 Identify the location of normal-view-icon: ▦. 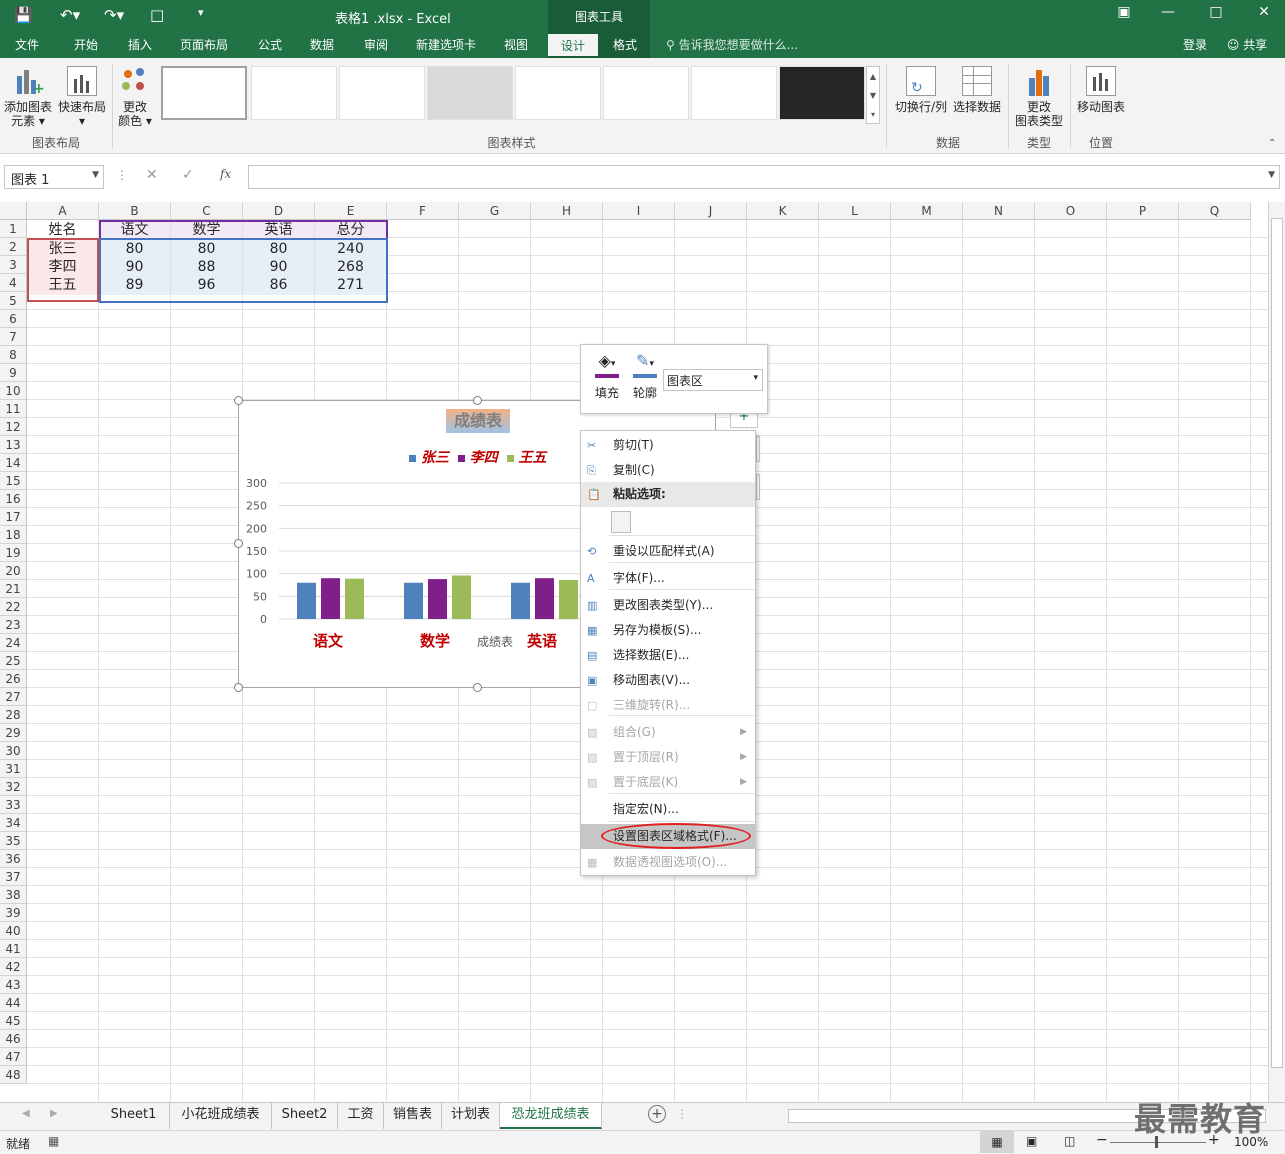
(997, 1142).